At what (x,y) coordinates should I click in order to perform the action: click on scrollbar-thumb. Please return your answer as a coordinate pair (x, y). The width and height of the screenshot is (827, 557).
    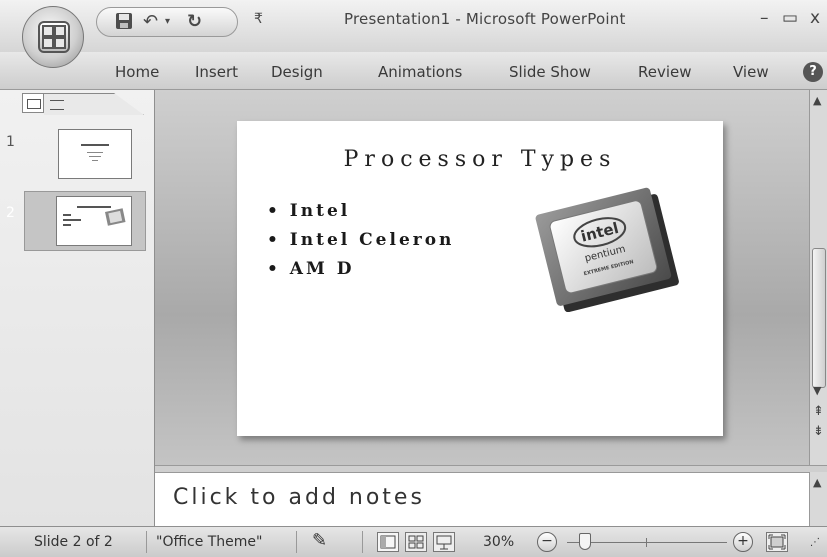
    Looking at the image, I should click on (819, 318).